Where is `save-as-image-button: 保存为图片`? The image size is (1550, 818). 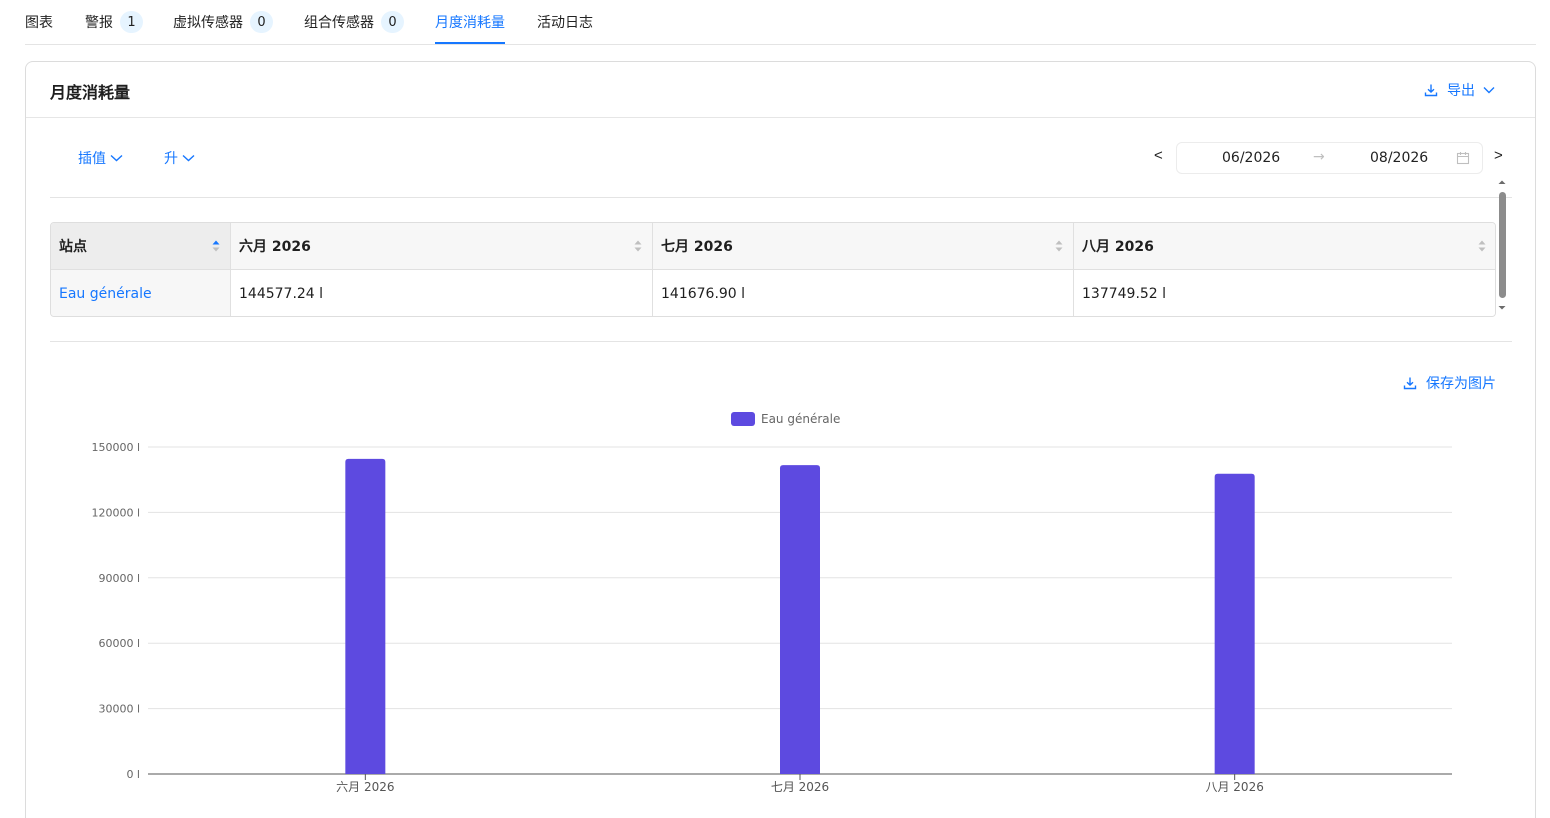
save-as-image-button: 保存为图片 is located at coordinates (1449, 383).